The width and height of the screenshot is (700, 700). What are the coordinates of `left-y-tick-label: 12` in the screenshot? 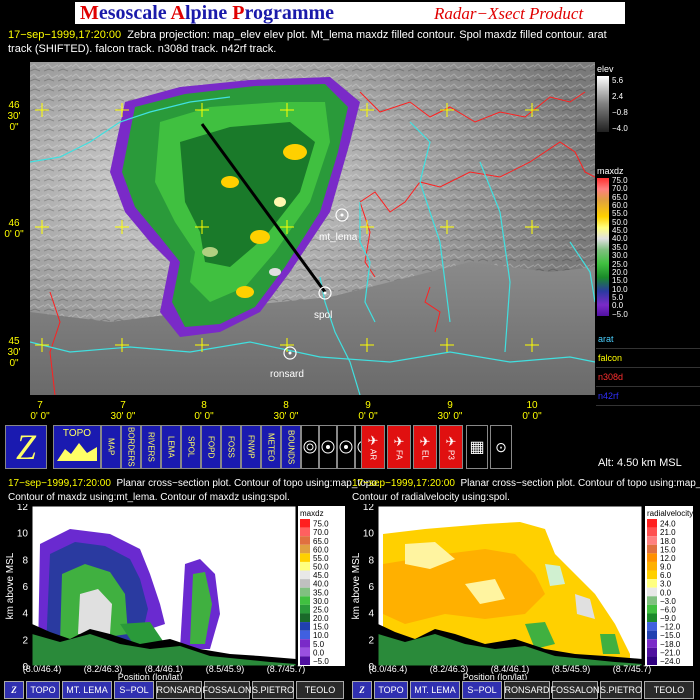 It's located at (23, 508).